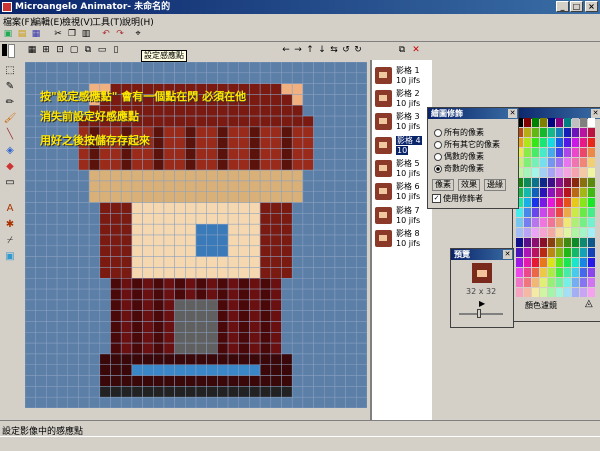  What do you see at coordinates (10, 256) in the screenshot?
I see `effects-icon: ▣` at bounding box center [10, 256].